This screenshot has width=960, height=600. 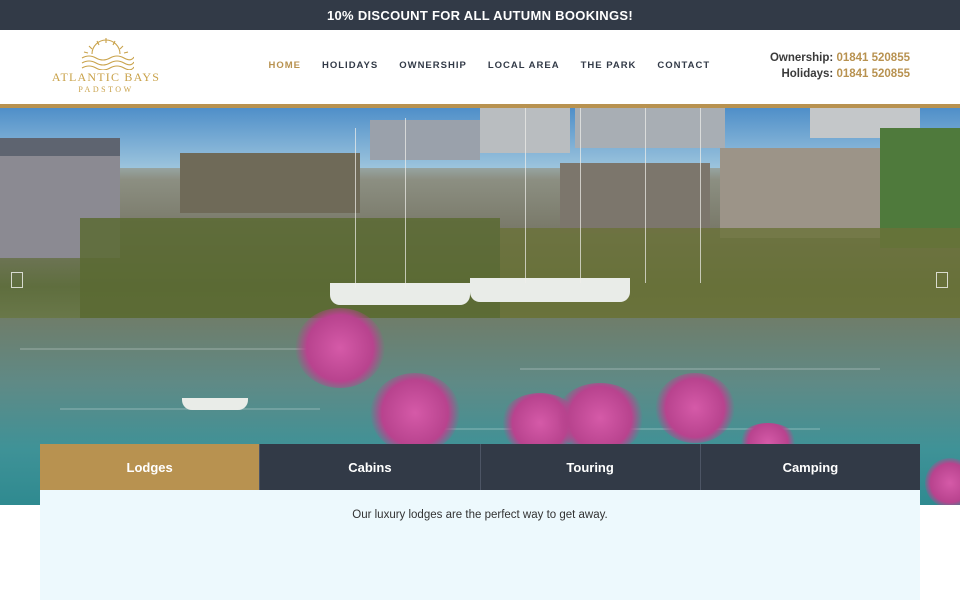 I want to click on ownership-label: Ownership:, so click(x=801, y=58).